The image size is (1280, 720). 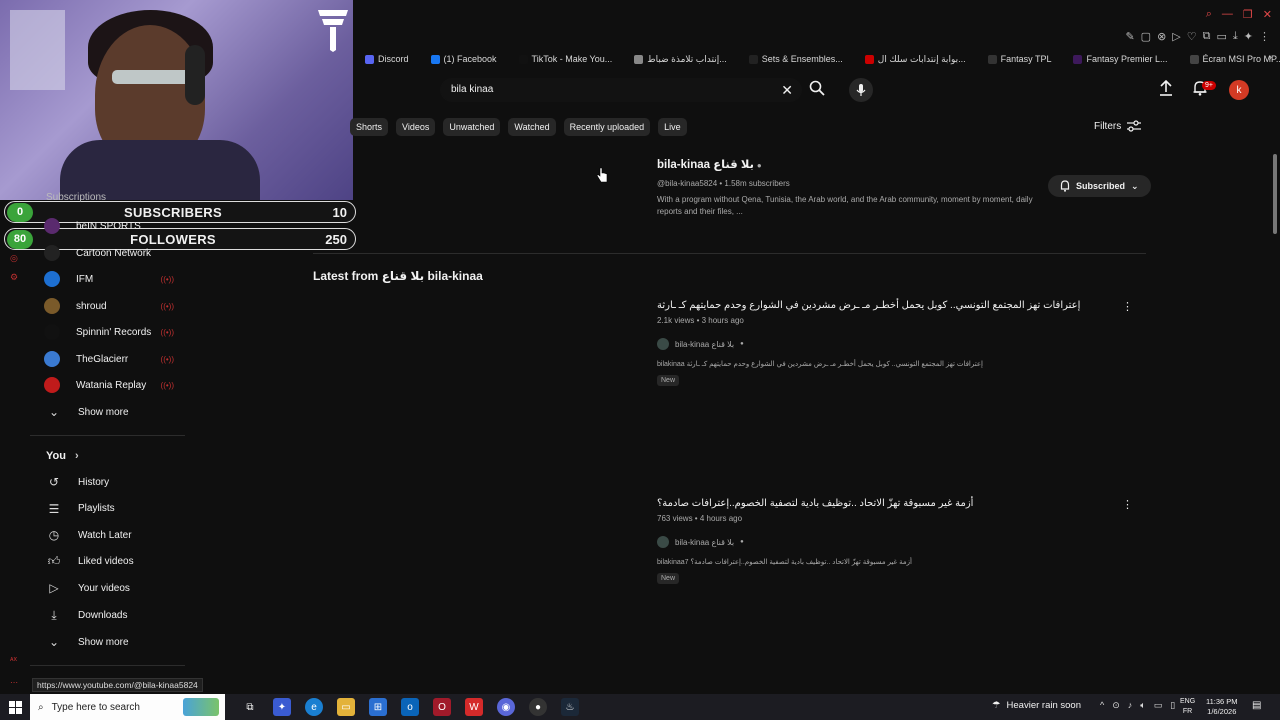 What do you see at coordinates (116, 412) in the screenshot?
I see `show-more-subscriptions-button: ⌄ Show more` at bounding box center [116, 412].